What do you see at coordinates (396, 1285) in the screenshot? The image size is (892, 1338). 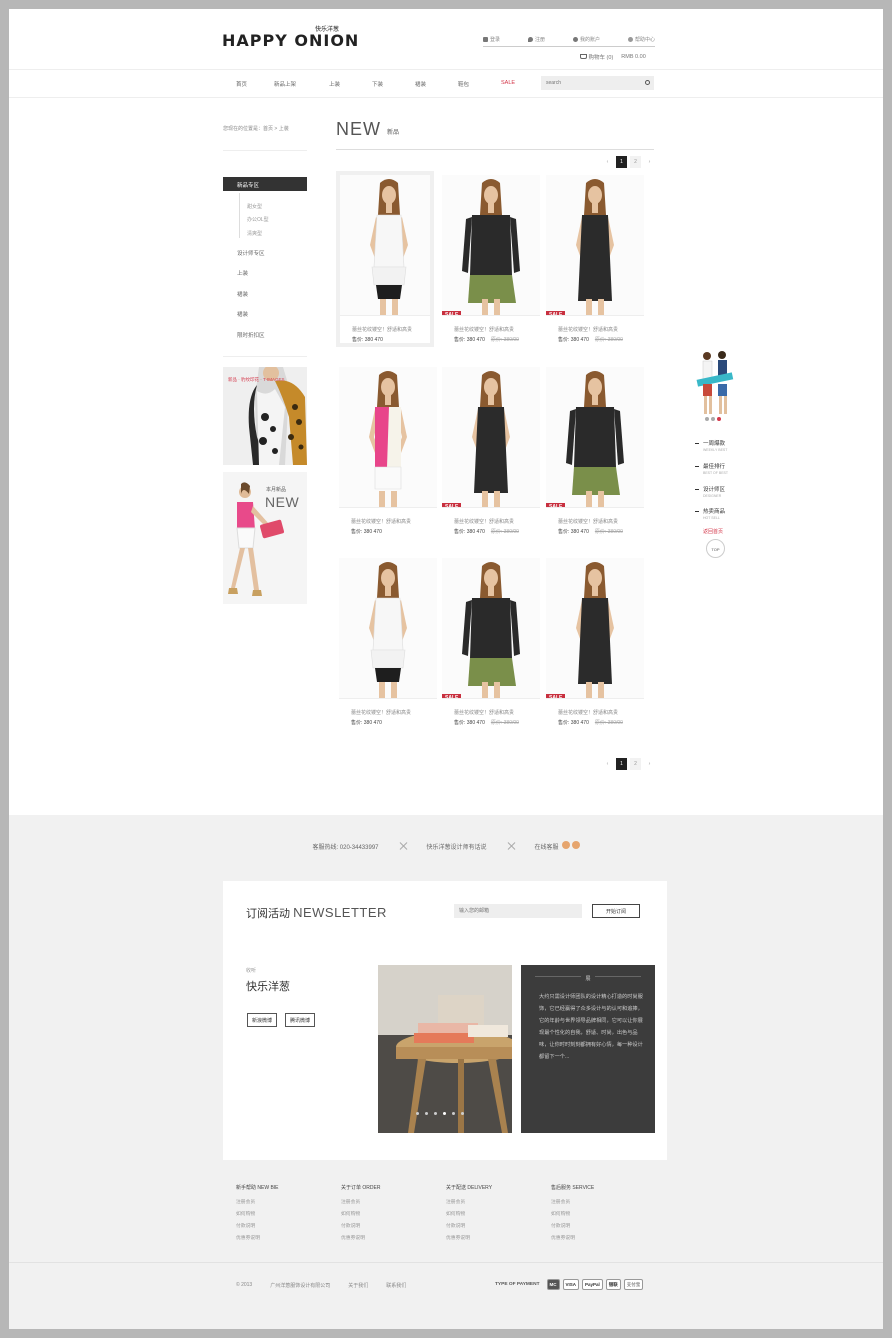 I see `contact-link: 联系我们` at bounding box center [396, 1285].